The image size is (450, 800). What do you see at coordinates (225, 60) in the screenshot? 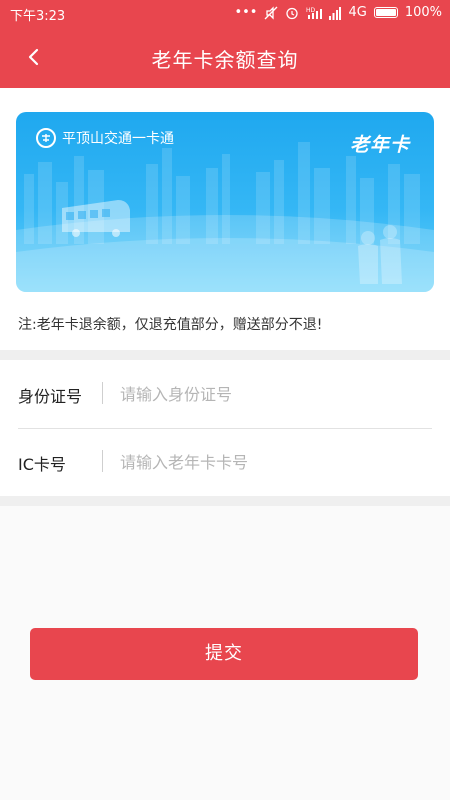
I see `page-title: 老年卡余额查询` at bounding box center [225, 60].